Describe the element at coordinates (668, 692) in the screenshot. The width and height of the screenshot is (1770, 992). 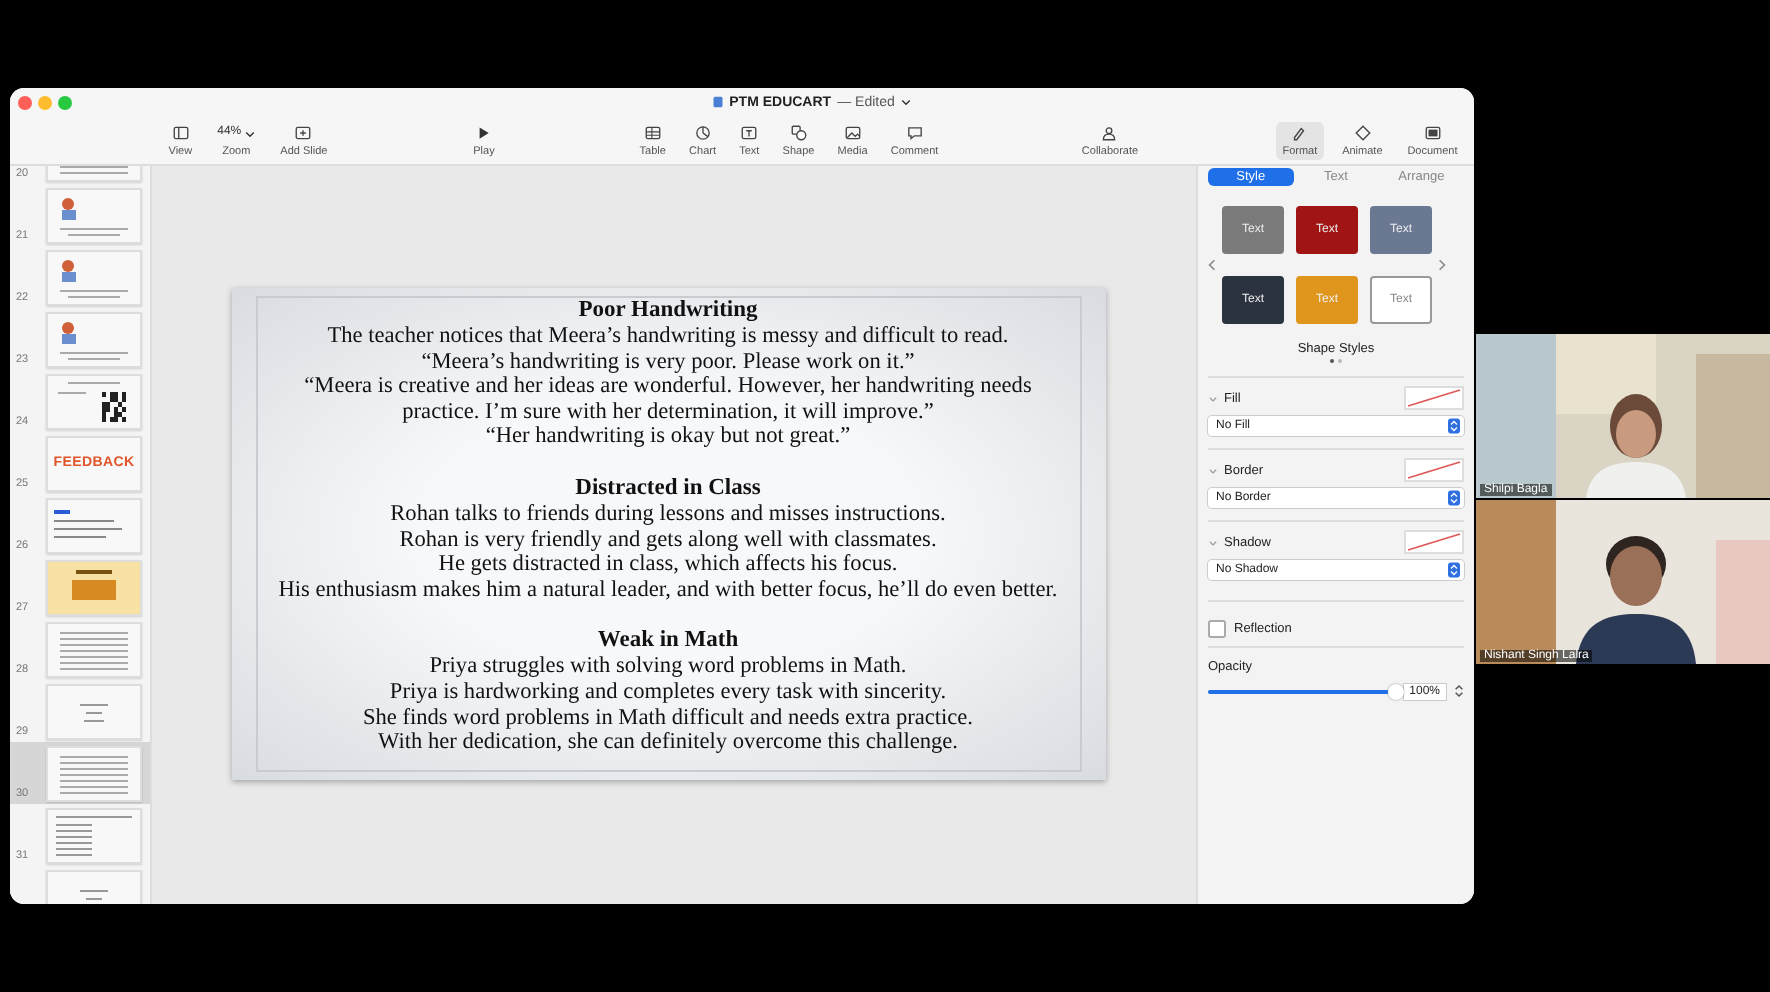
I see `slide-text: Priya is hardworking and completes every task with sincerity.` at that location.